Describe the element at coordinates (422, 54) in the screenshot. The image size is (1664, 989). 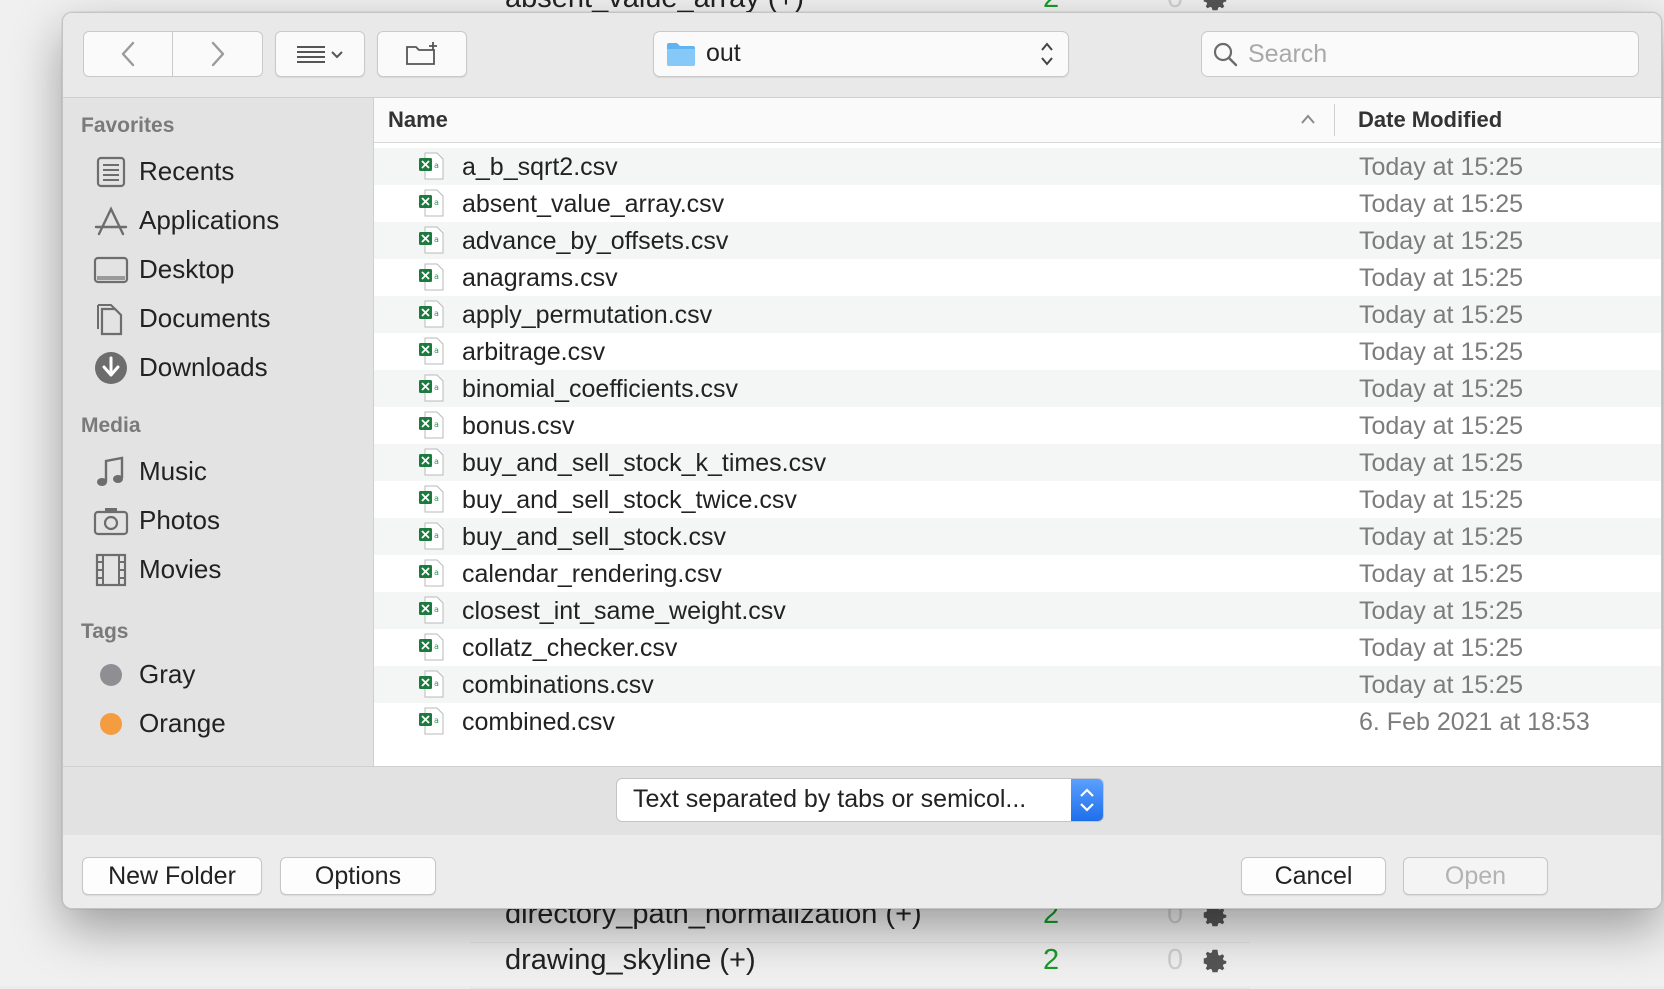
I see `new-folder-toolbar-button` at that location.